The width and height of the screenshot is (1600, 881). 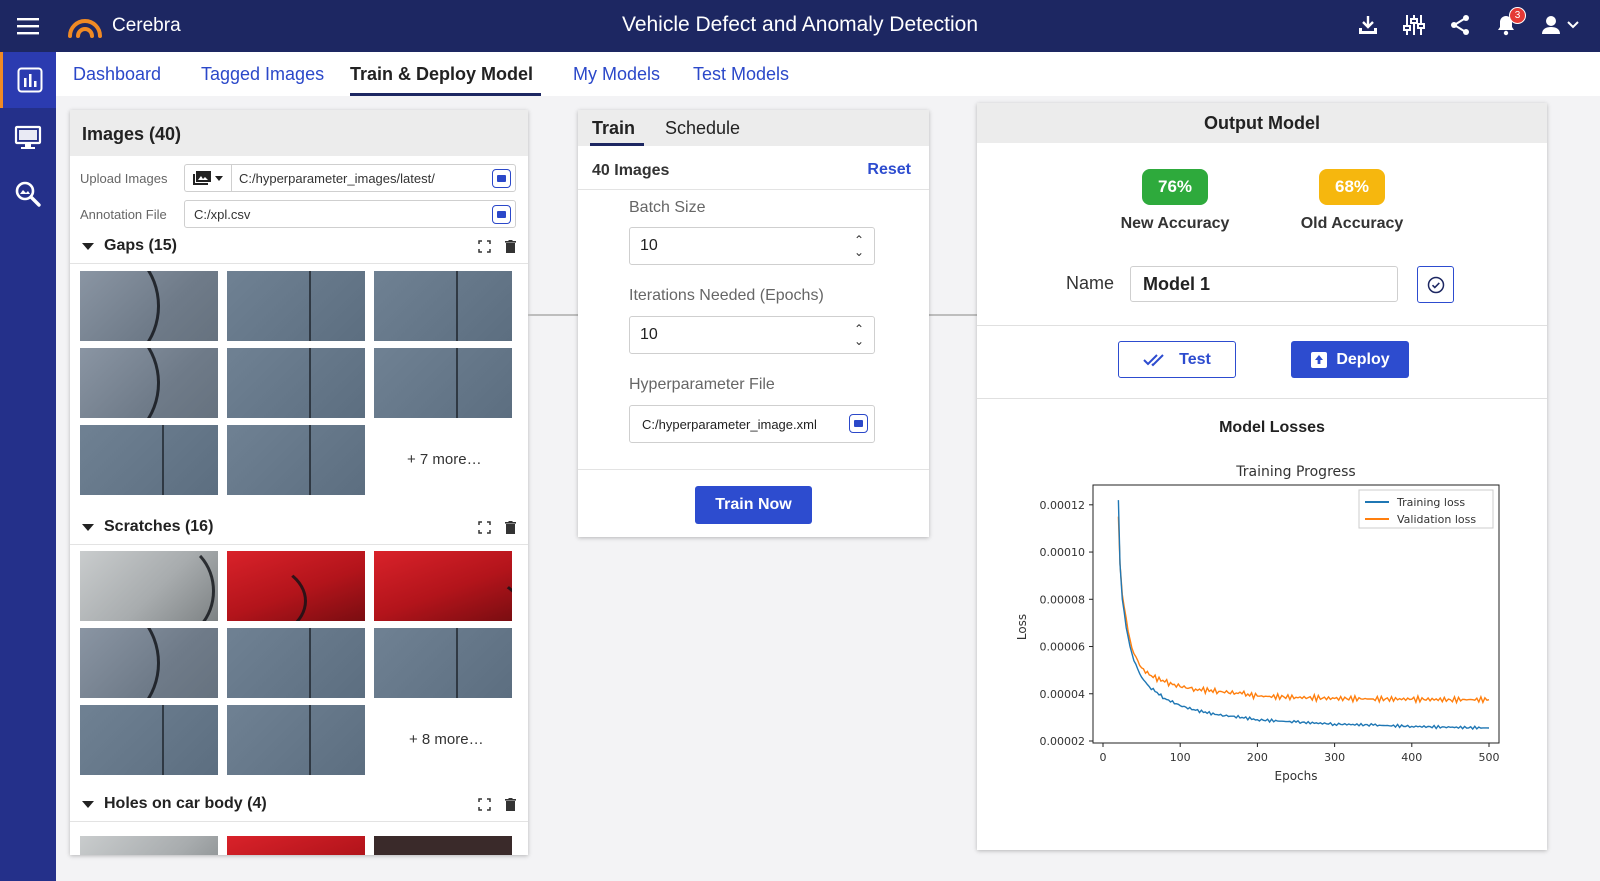 What do you see at coordinates (616, 74) in the screenshot?
I see `tab-my-models: My Models` at bounding box center [616, 74].